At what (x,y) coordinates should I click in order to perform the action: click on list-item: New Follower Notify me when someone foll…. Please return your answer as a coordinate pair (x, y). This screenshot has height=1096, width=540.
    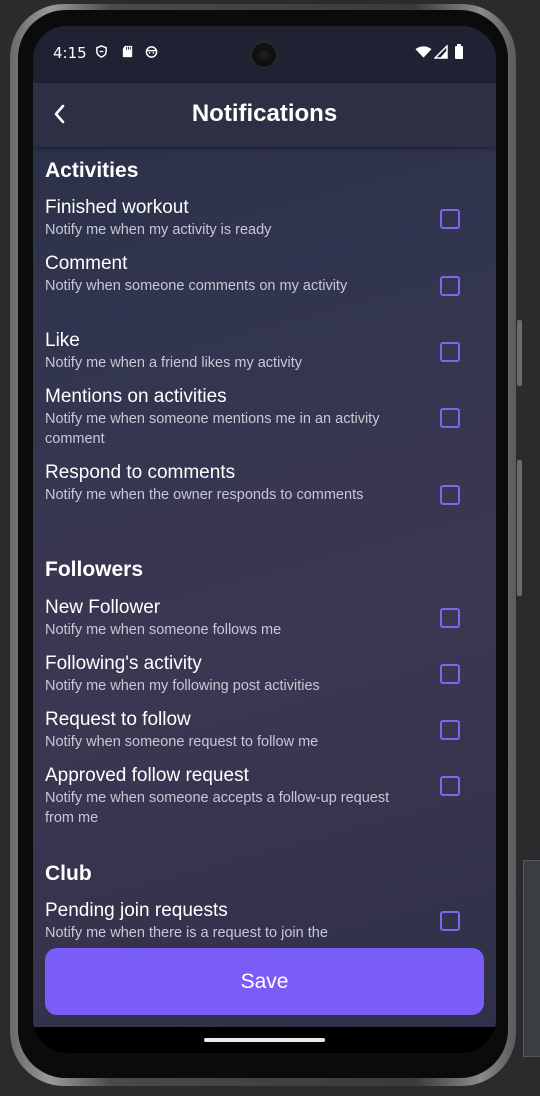
    Looking at the image, I should click on (265, 618).